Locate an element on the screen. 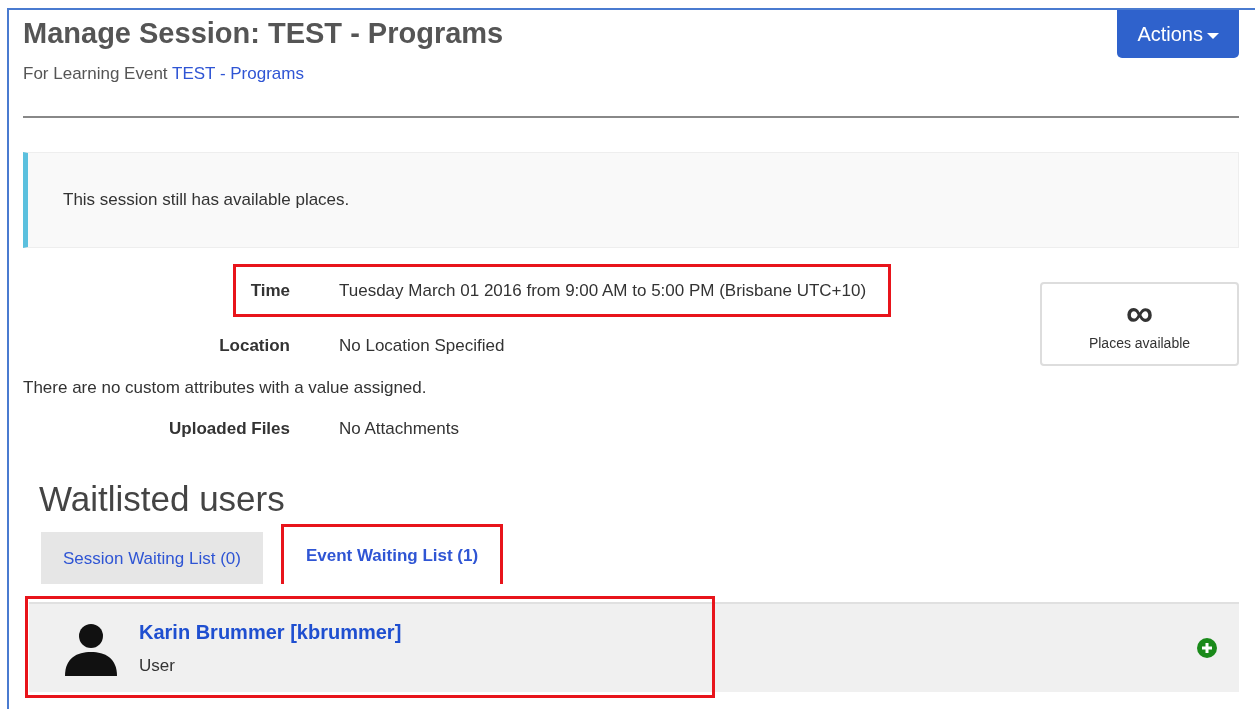 The height and width of the screenshot is (709, 1255). field-label: Location is located at coordinates (254, 346).